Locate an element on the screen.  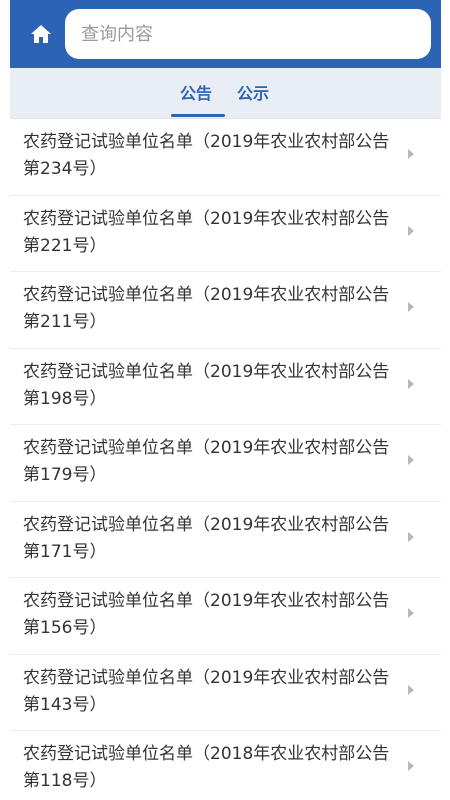
list-item-title: 农药登记试验单位名单（2019年农业农村部公告第143号） is located at coordinates (206, 691).